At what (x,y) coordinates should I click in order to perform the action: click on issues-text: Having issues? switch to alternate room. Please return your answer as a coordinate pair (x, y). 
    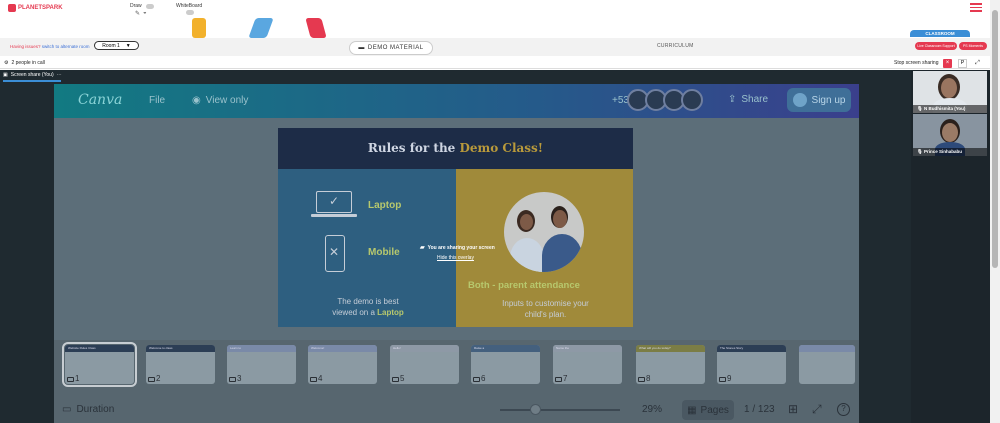
    Looking at the image, I should click on (50, 46).